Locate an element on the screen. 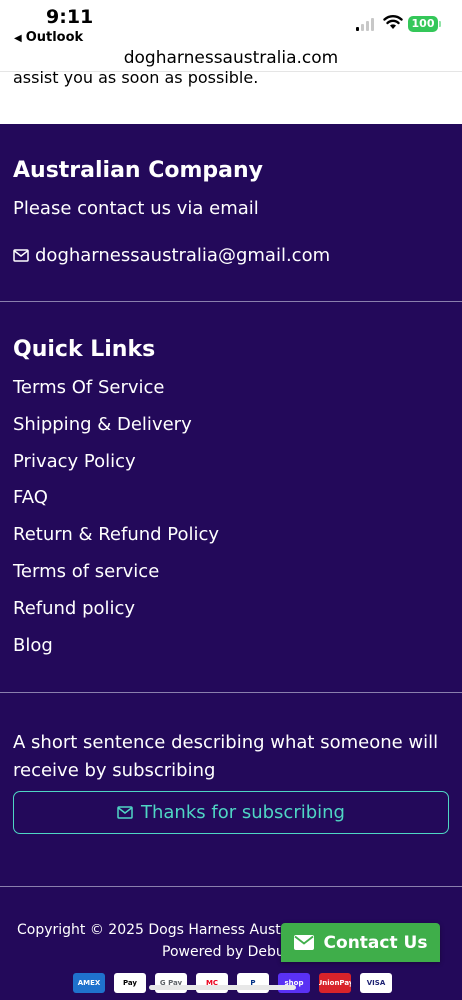 This screenshot has width=462, height=1000. battery-tip is located at coordinates (440, 24).